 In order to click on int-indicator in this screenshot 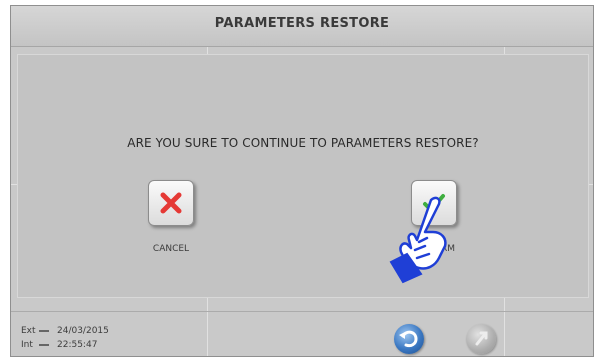, I will do `click(44, 344)`.